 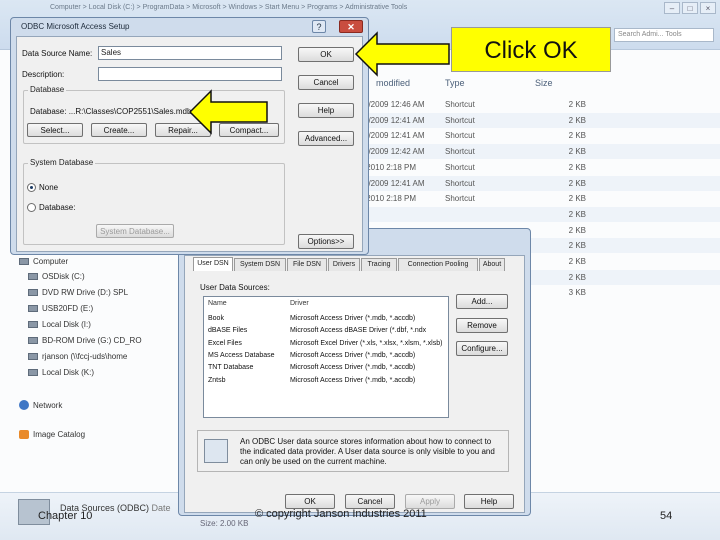 What do you see at coordinates (341, 514) in the screenshot?
I see `copyright-label: © copyright Janson Industries 2011` at bounding box center [341, 514].